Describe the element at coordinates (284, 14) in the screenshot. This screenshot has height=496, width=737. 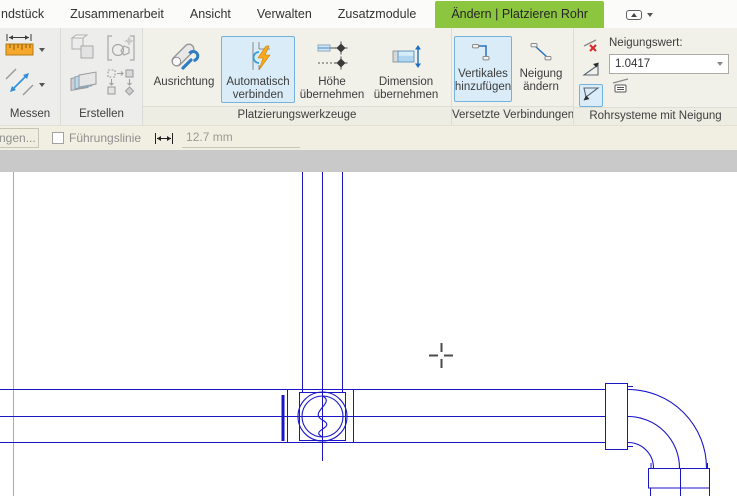
I see `tab-verwalten: Verwalten` at that location.